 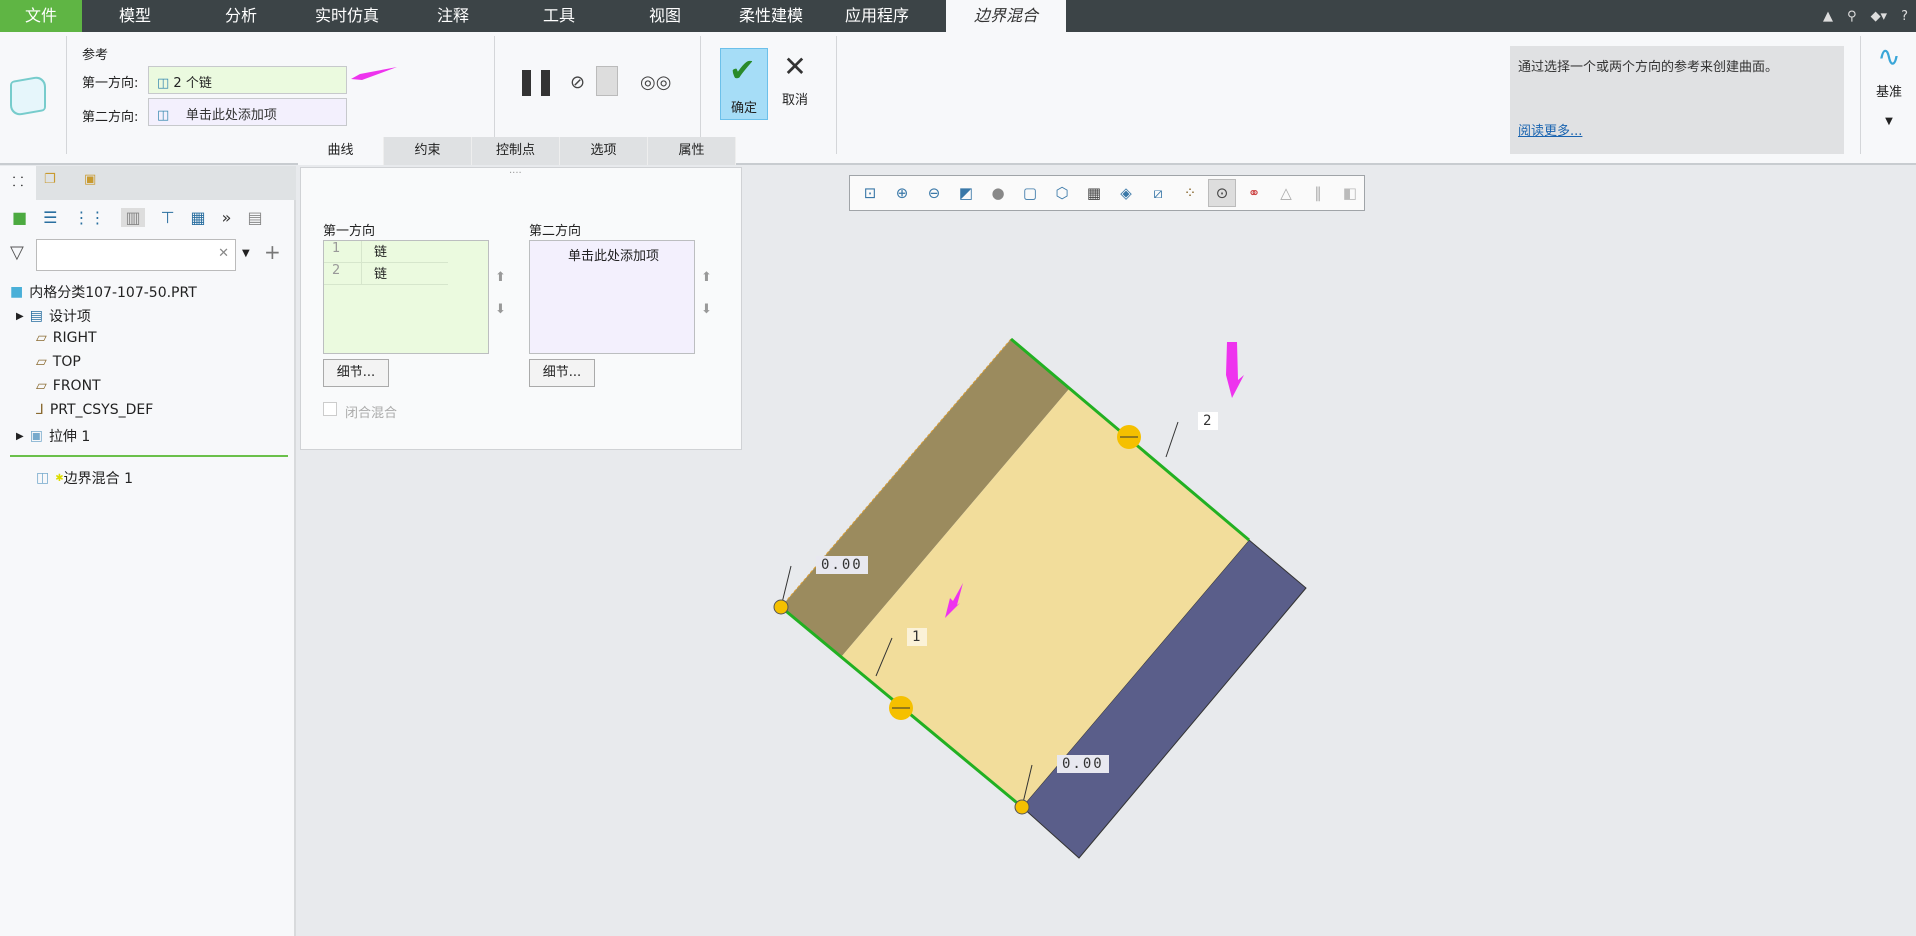 I want to click on tab-analysis: 分析, so click(x=241, y=16).